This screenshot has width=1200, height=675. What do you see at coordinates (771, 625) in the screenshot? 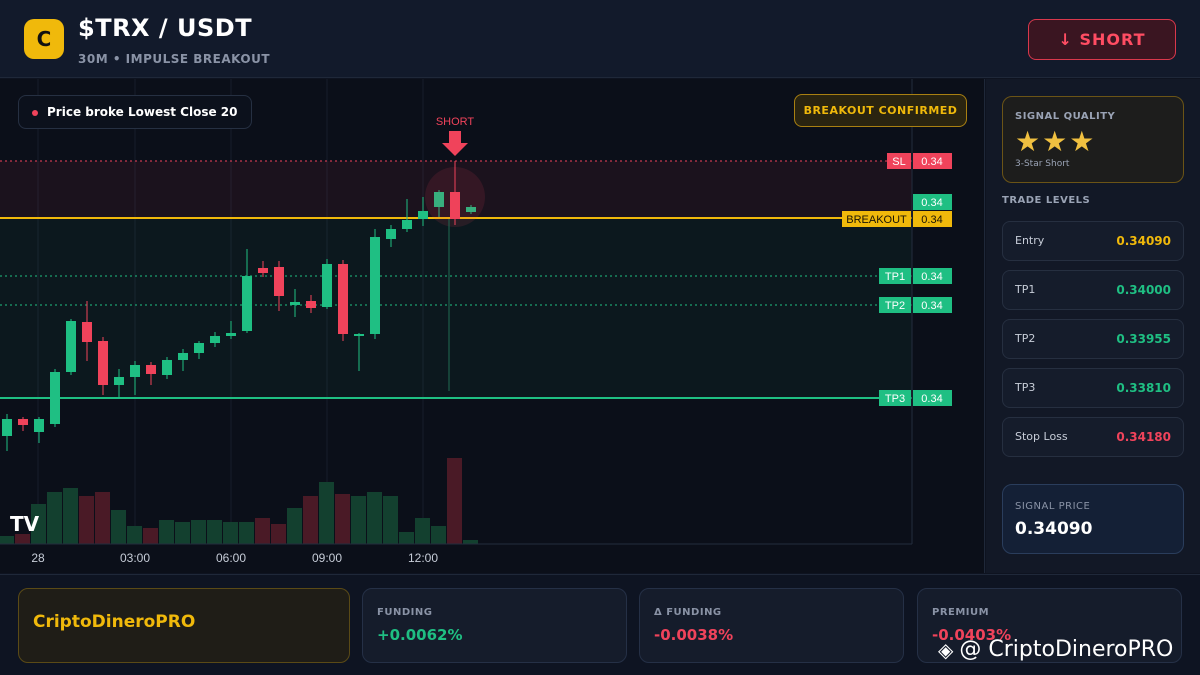
I see `delta-funding-card: Δ FUNDING -0.0038%` at bounding box center [771, 625].